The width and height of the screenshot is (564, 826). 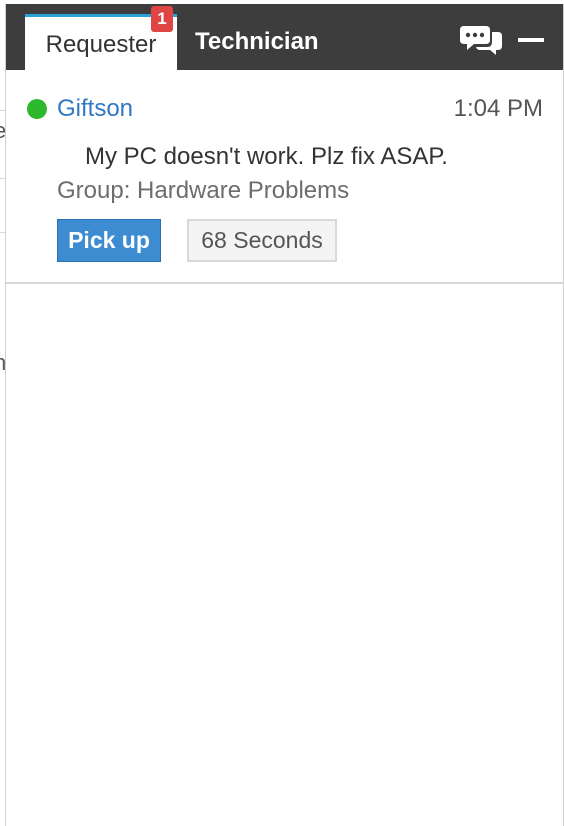 What do you see at coordinates (162, 19) in the screenshot?
I see `notification-badge: 1` at bounding box center [162, 19].